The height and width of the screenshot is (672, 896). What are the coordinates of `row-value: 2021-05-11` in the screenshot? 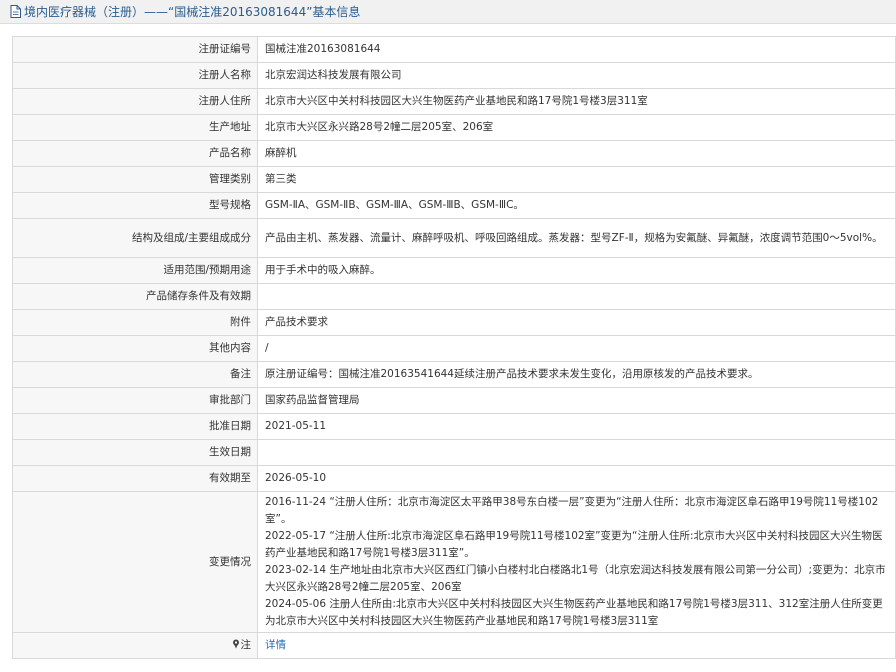 It's located at (576, 426).